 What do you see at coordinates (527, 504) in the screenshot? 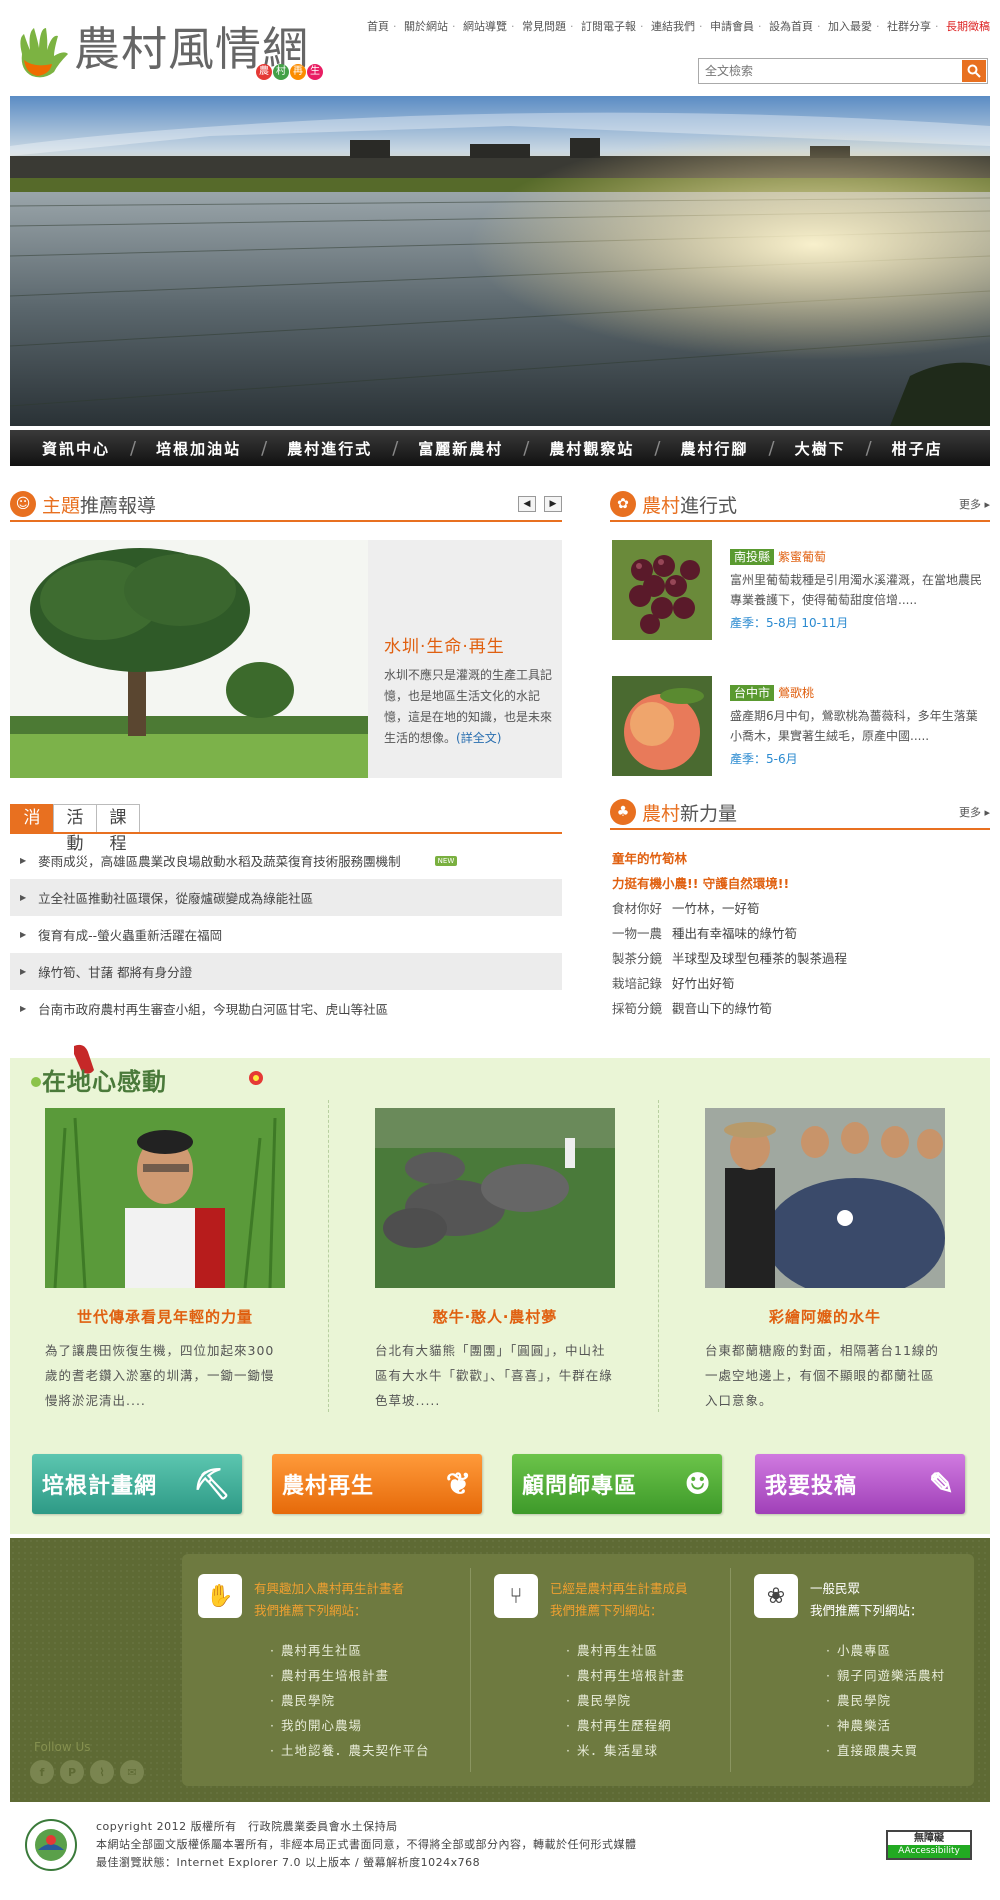
I see `prev-arrow-icon: ◀` at bounding box center [527, 504].